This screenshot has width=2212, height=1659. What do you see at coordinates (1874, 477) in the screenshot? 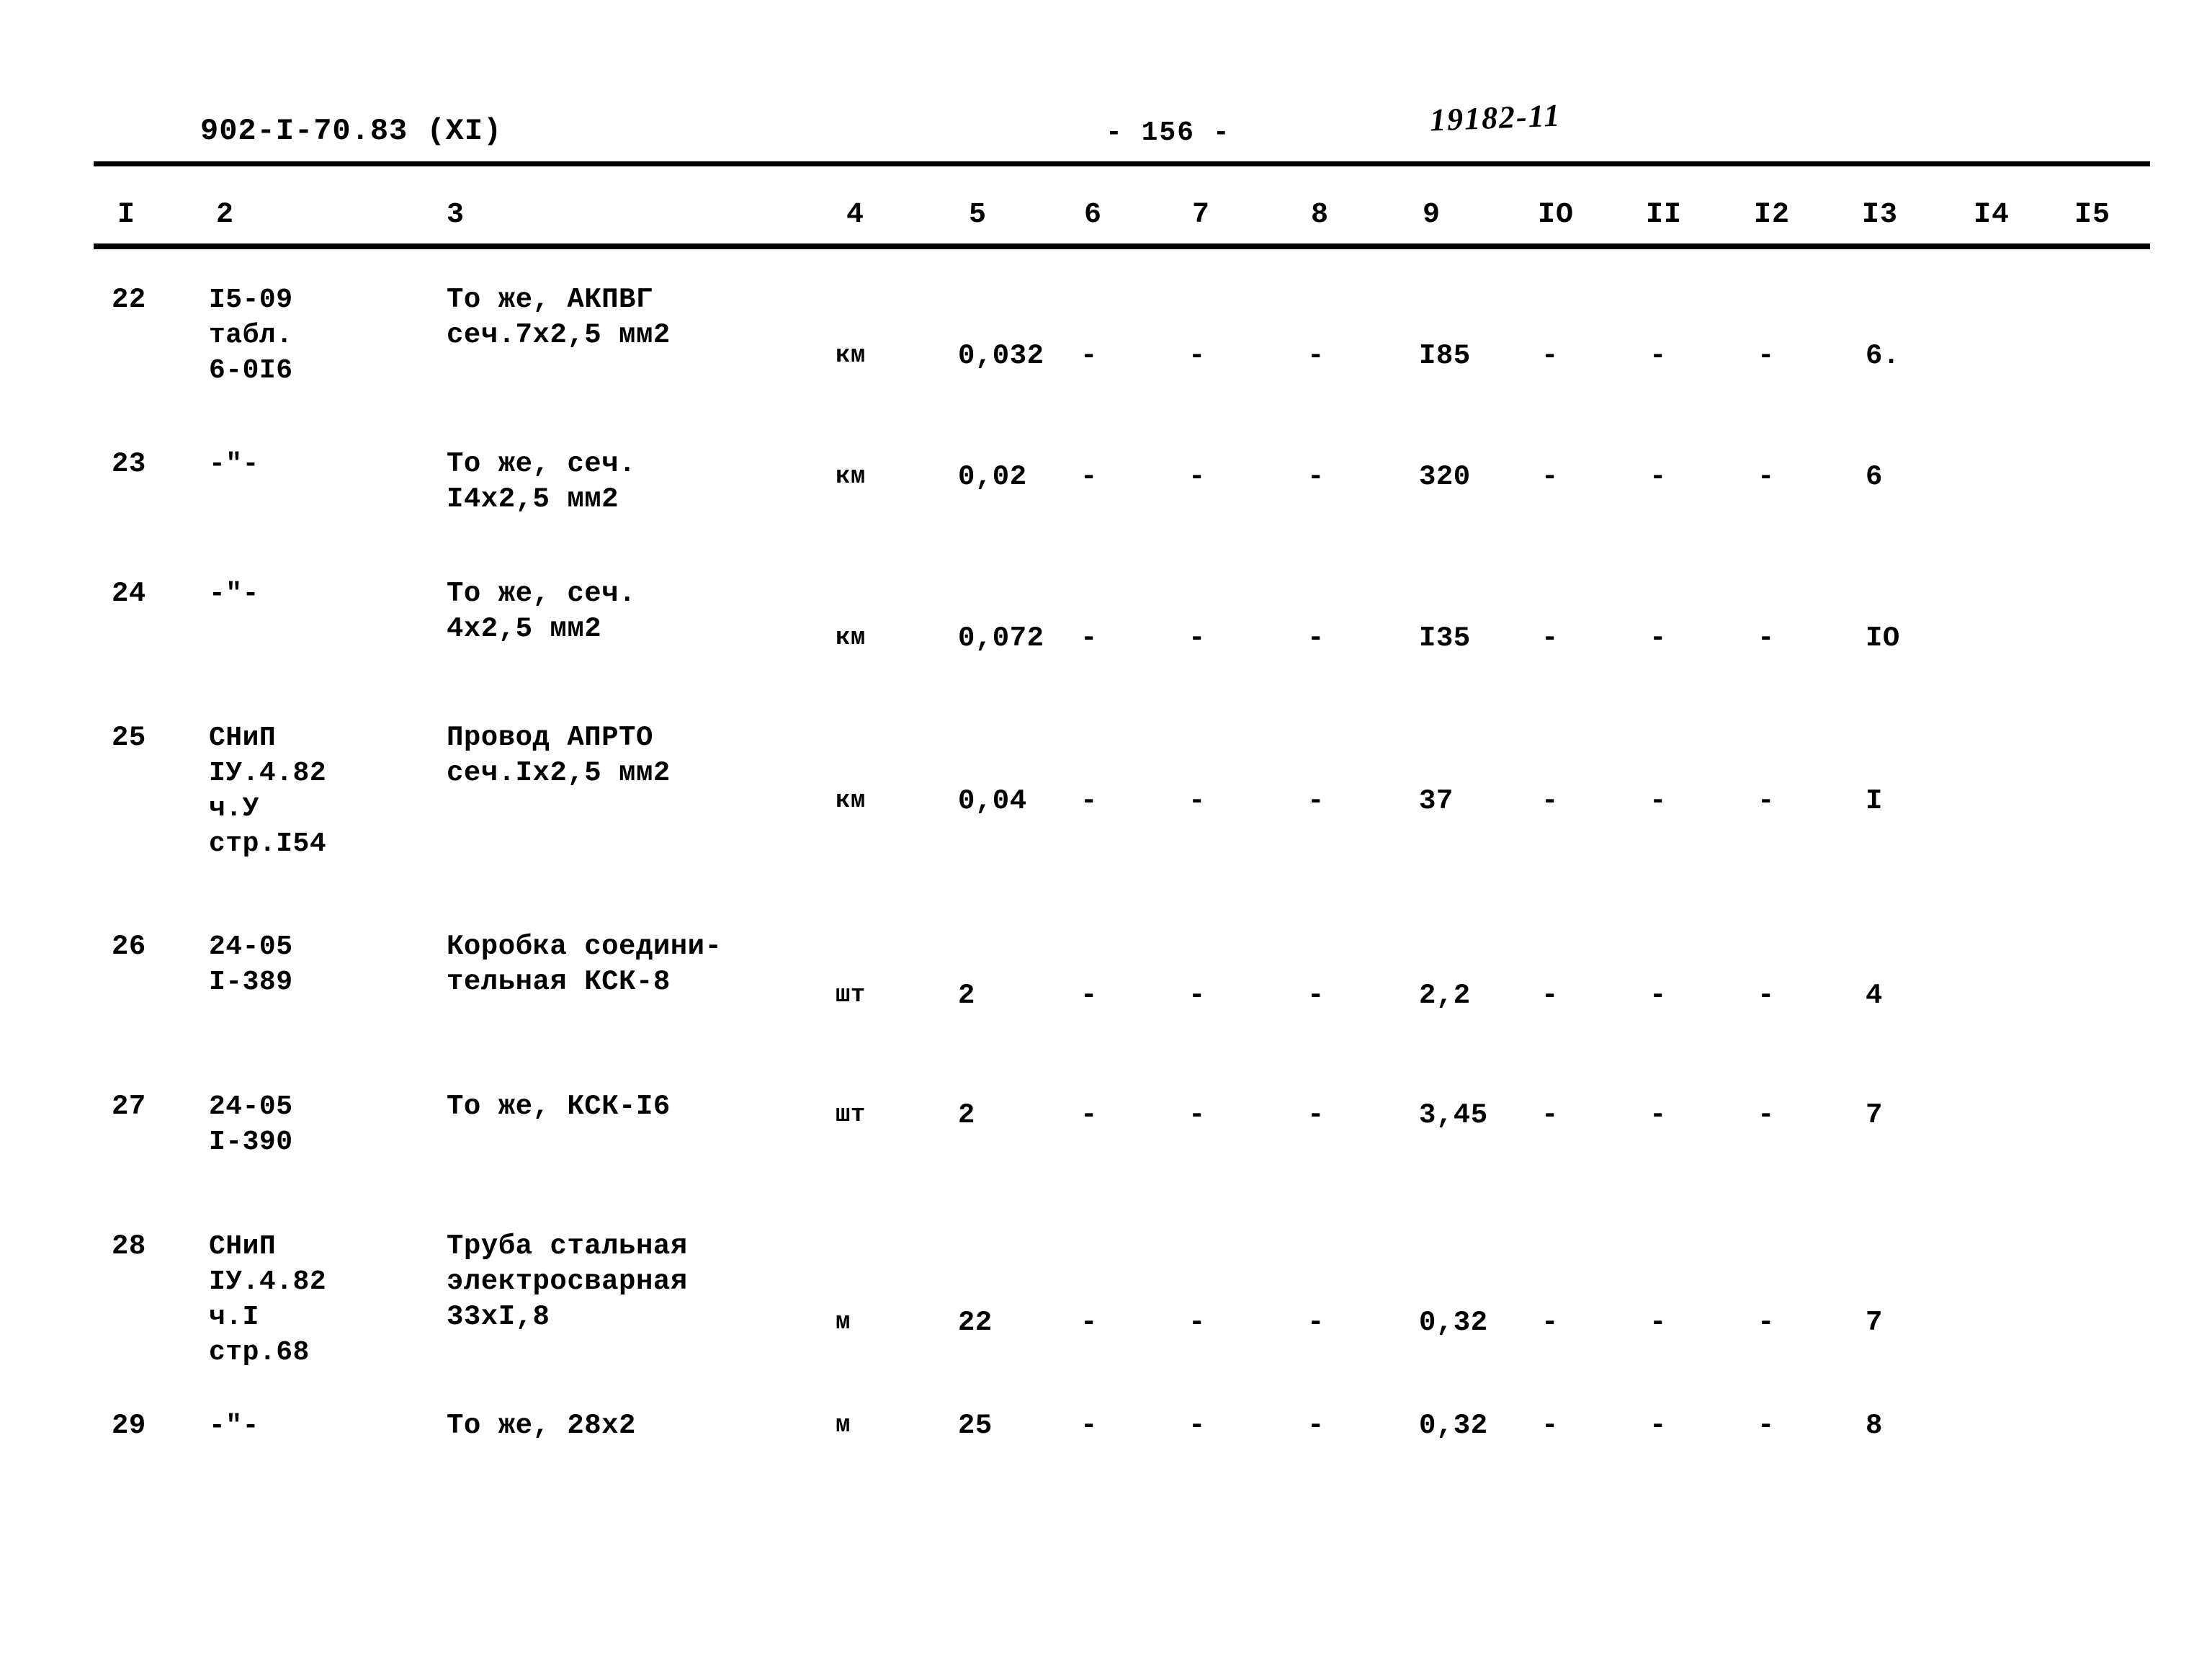
I see `cell-r23-c13: 6` at bounding box center [1874, 477].